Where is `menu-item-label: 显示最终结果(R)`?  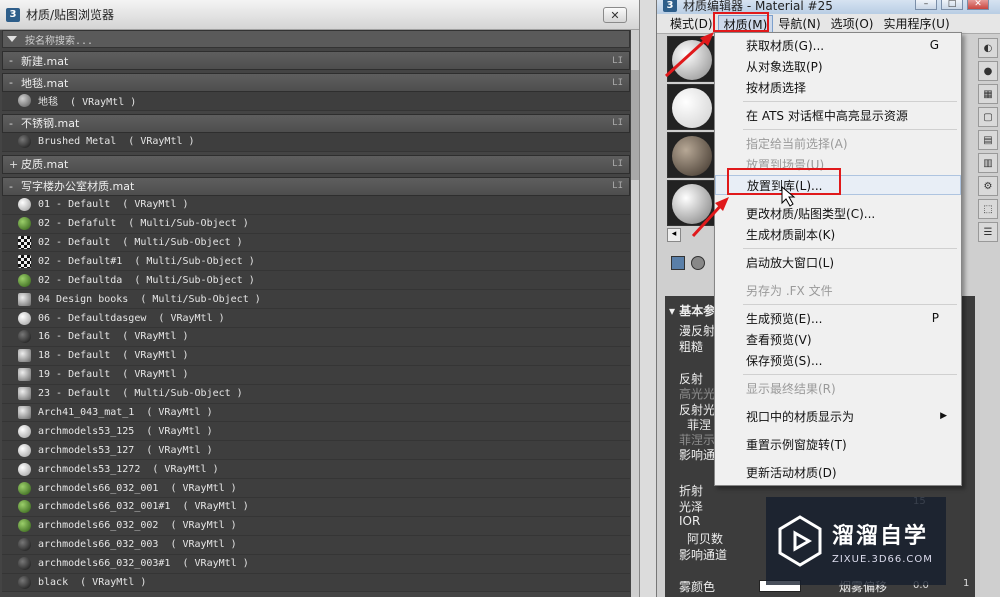
menu-item-label: 显示最终结果(R) is located at coordinates (791, 388).